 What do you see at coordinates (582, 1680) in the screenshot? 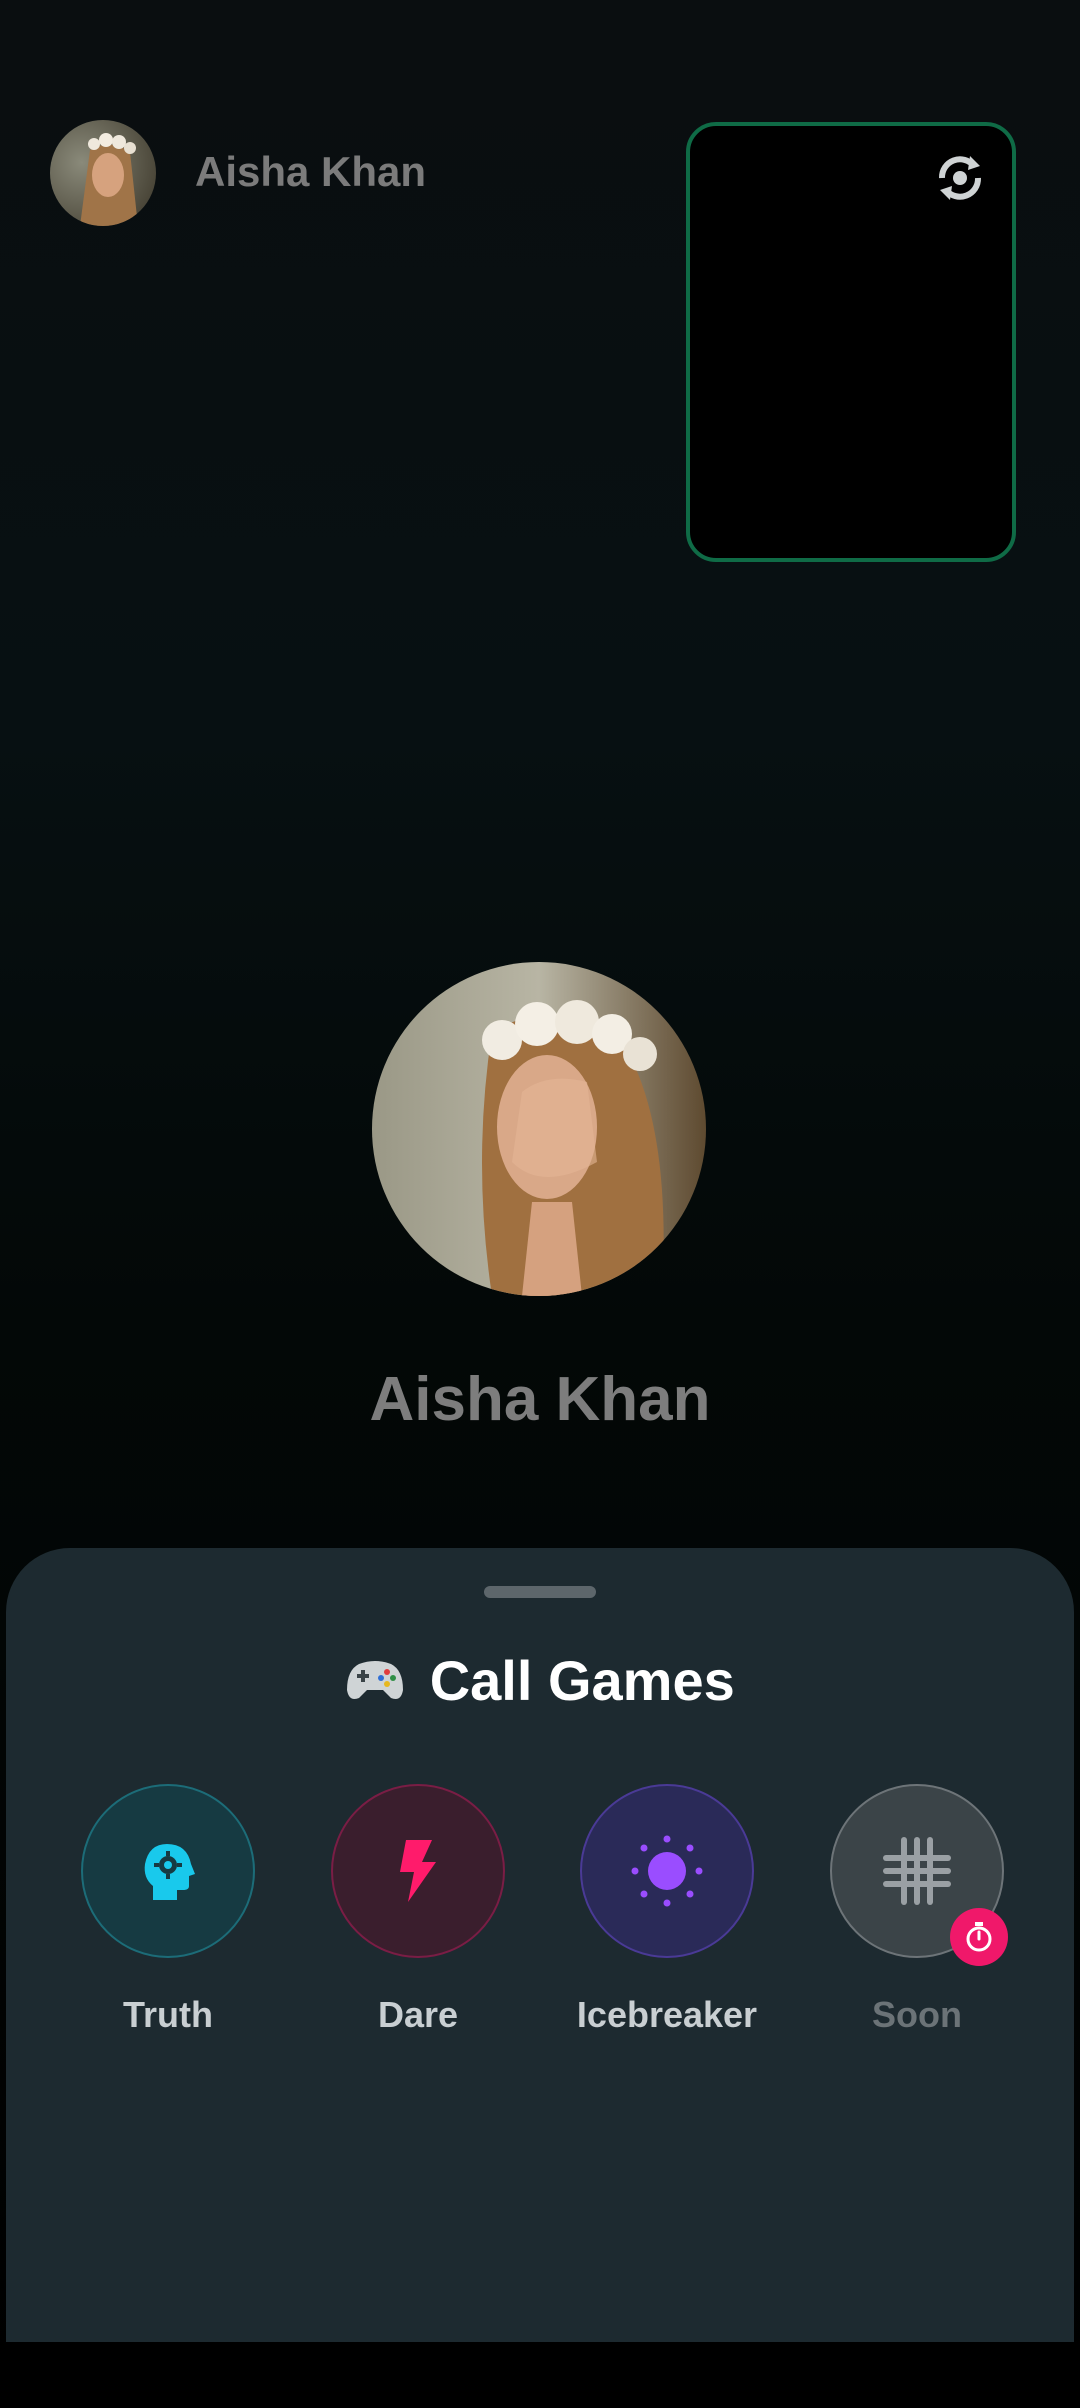
I see `sheet-title: Call Games` at bounding box center [582, 1680].